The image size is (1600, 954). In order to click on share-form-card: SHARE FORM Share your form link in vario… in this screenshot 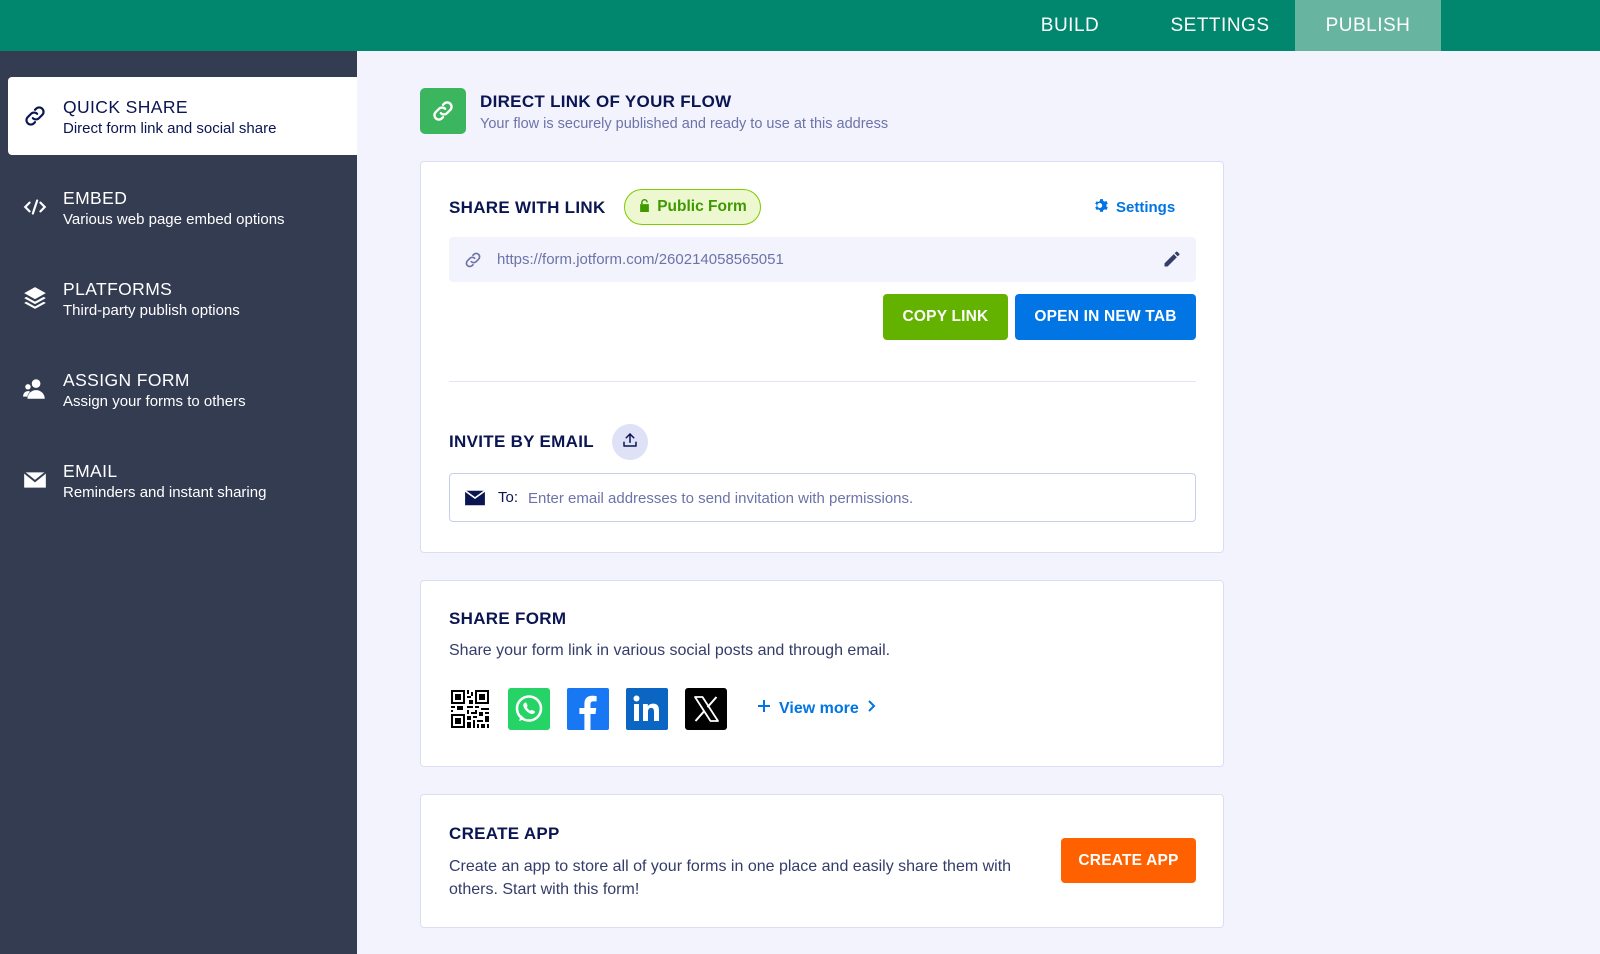, I will do `click(822, 673)`.